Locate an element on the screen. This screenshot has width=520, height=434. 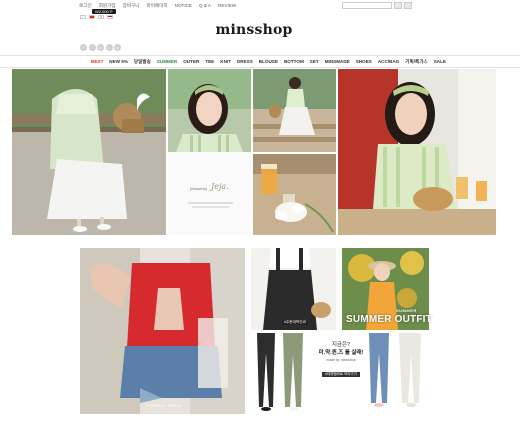
promo-made-by: made by minsshop is located at coordinates (341, 360).